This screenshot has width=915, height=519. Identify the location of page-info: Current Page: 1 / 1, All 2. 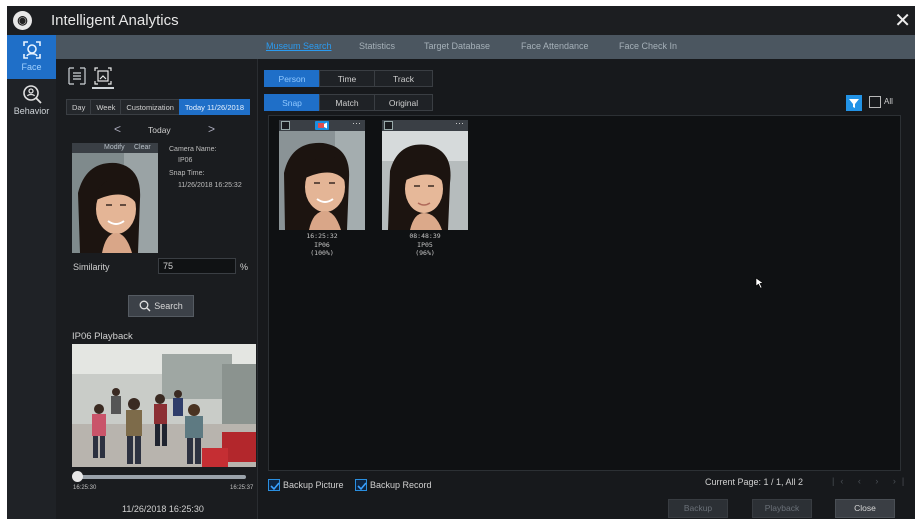
(754, 482).